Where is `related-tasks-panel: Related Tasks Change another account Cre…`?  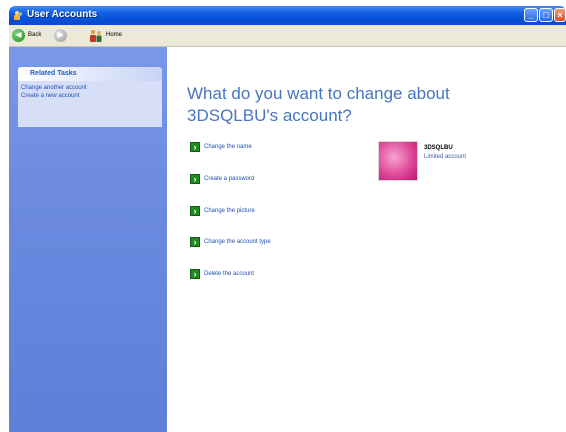
related-tasks-panel: Related Tasks Change another account Cre… is located at coordinates (90, 97).